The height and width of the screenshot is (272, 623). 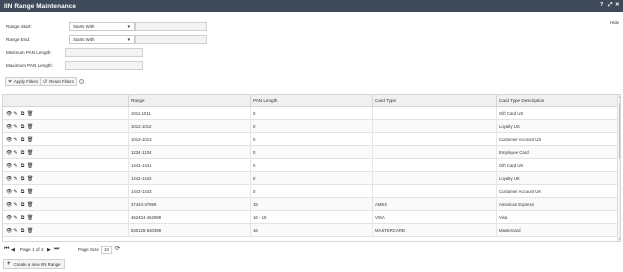 I want to click on cell-pan-length: 15, so click(x=311, y=204).